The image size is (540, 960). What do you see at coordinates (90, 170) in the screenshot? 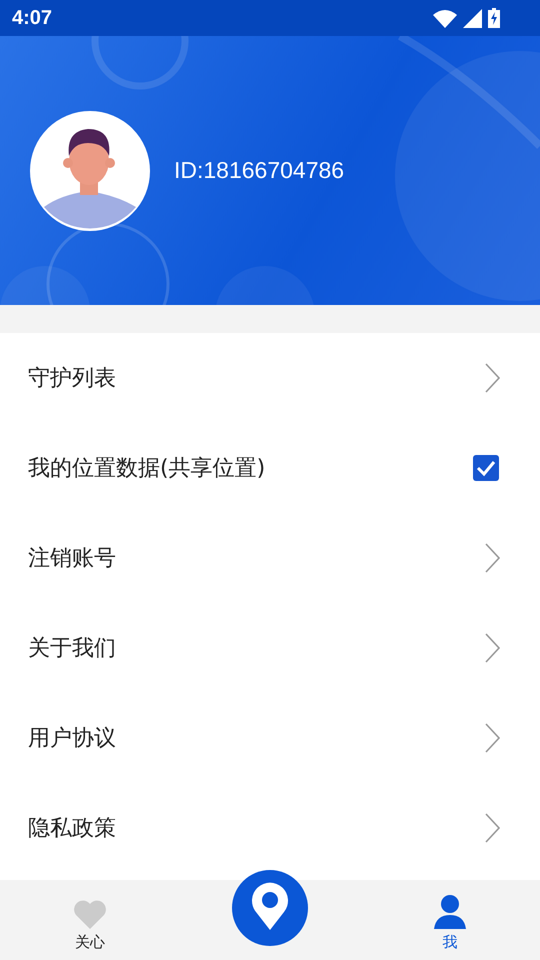
I see `user-avatar` at bounding box center [90, 170].